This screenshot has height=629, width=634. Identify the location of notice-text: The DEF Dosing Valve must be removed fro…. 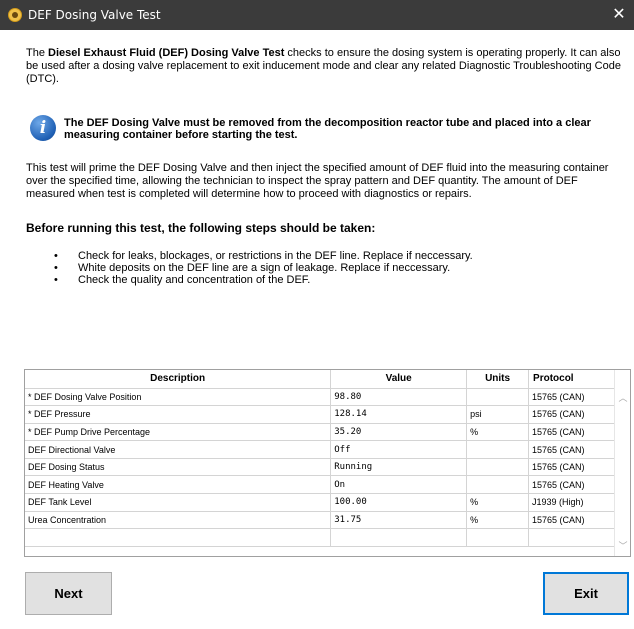
(327, 129).